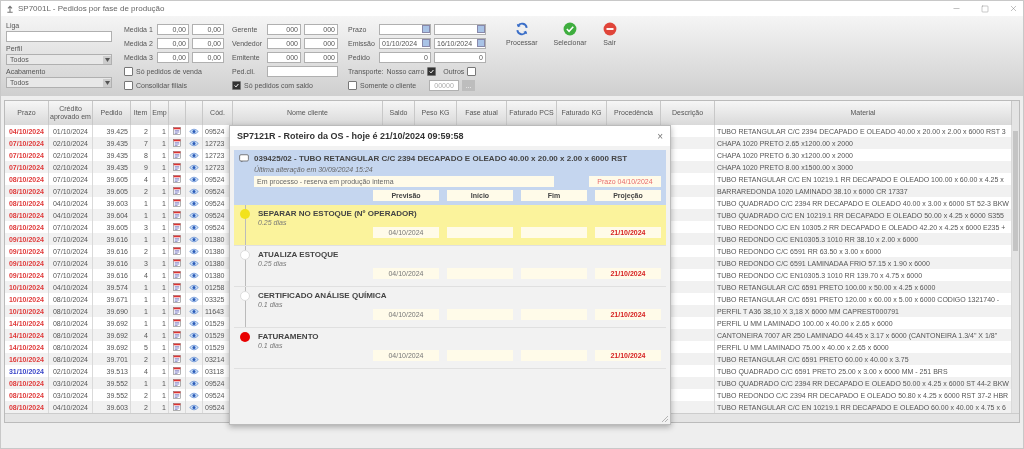  I want to click on comment-icon, so click(244, 158).